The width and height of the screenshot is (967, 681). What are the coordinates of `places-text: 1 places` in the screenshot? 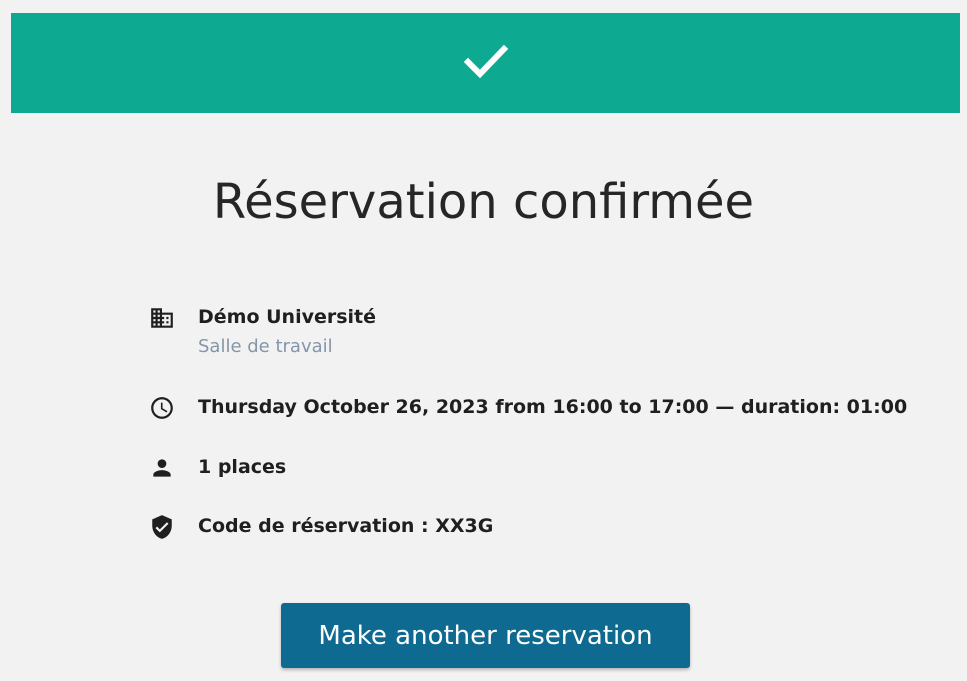 It's located at (242, 467).